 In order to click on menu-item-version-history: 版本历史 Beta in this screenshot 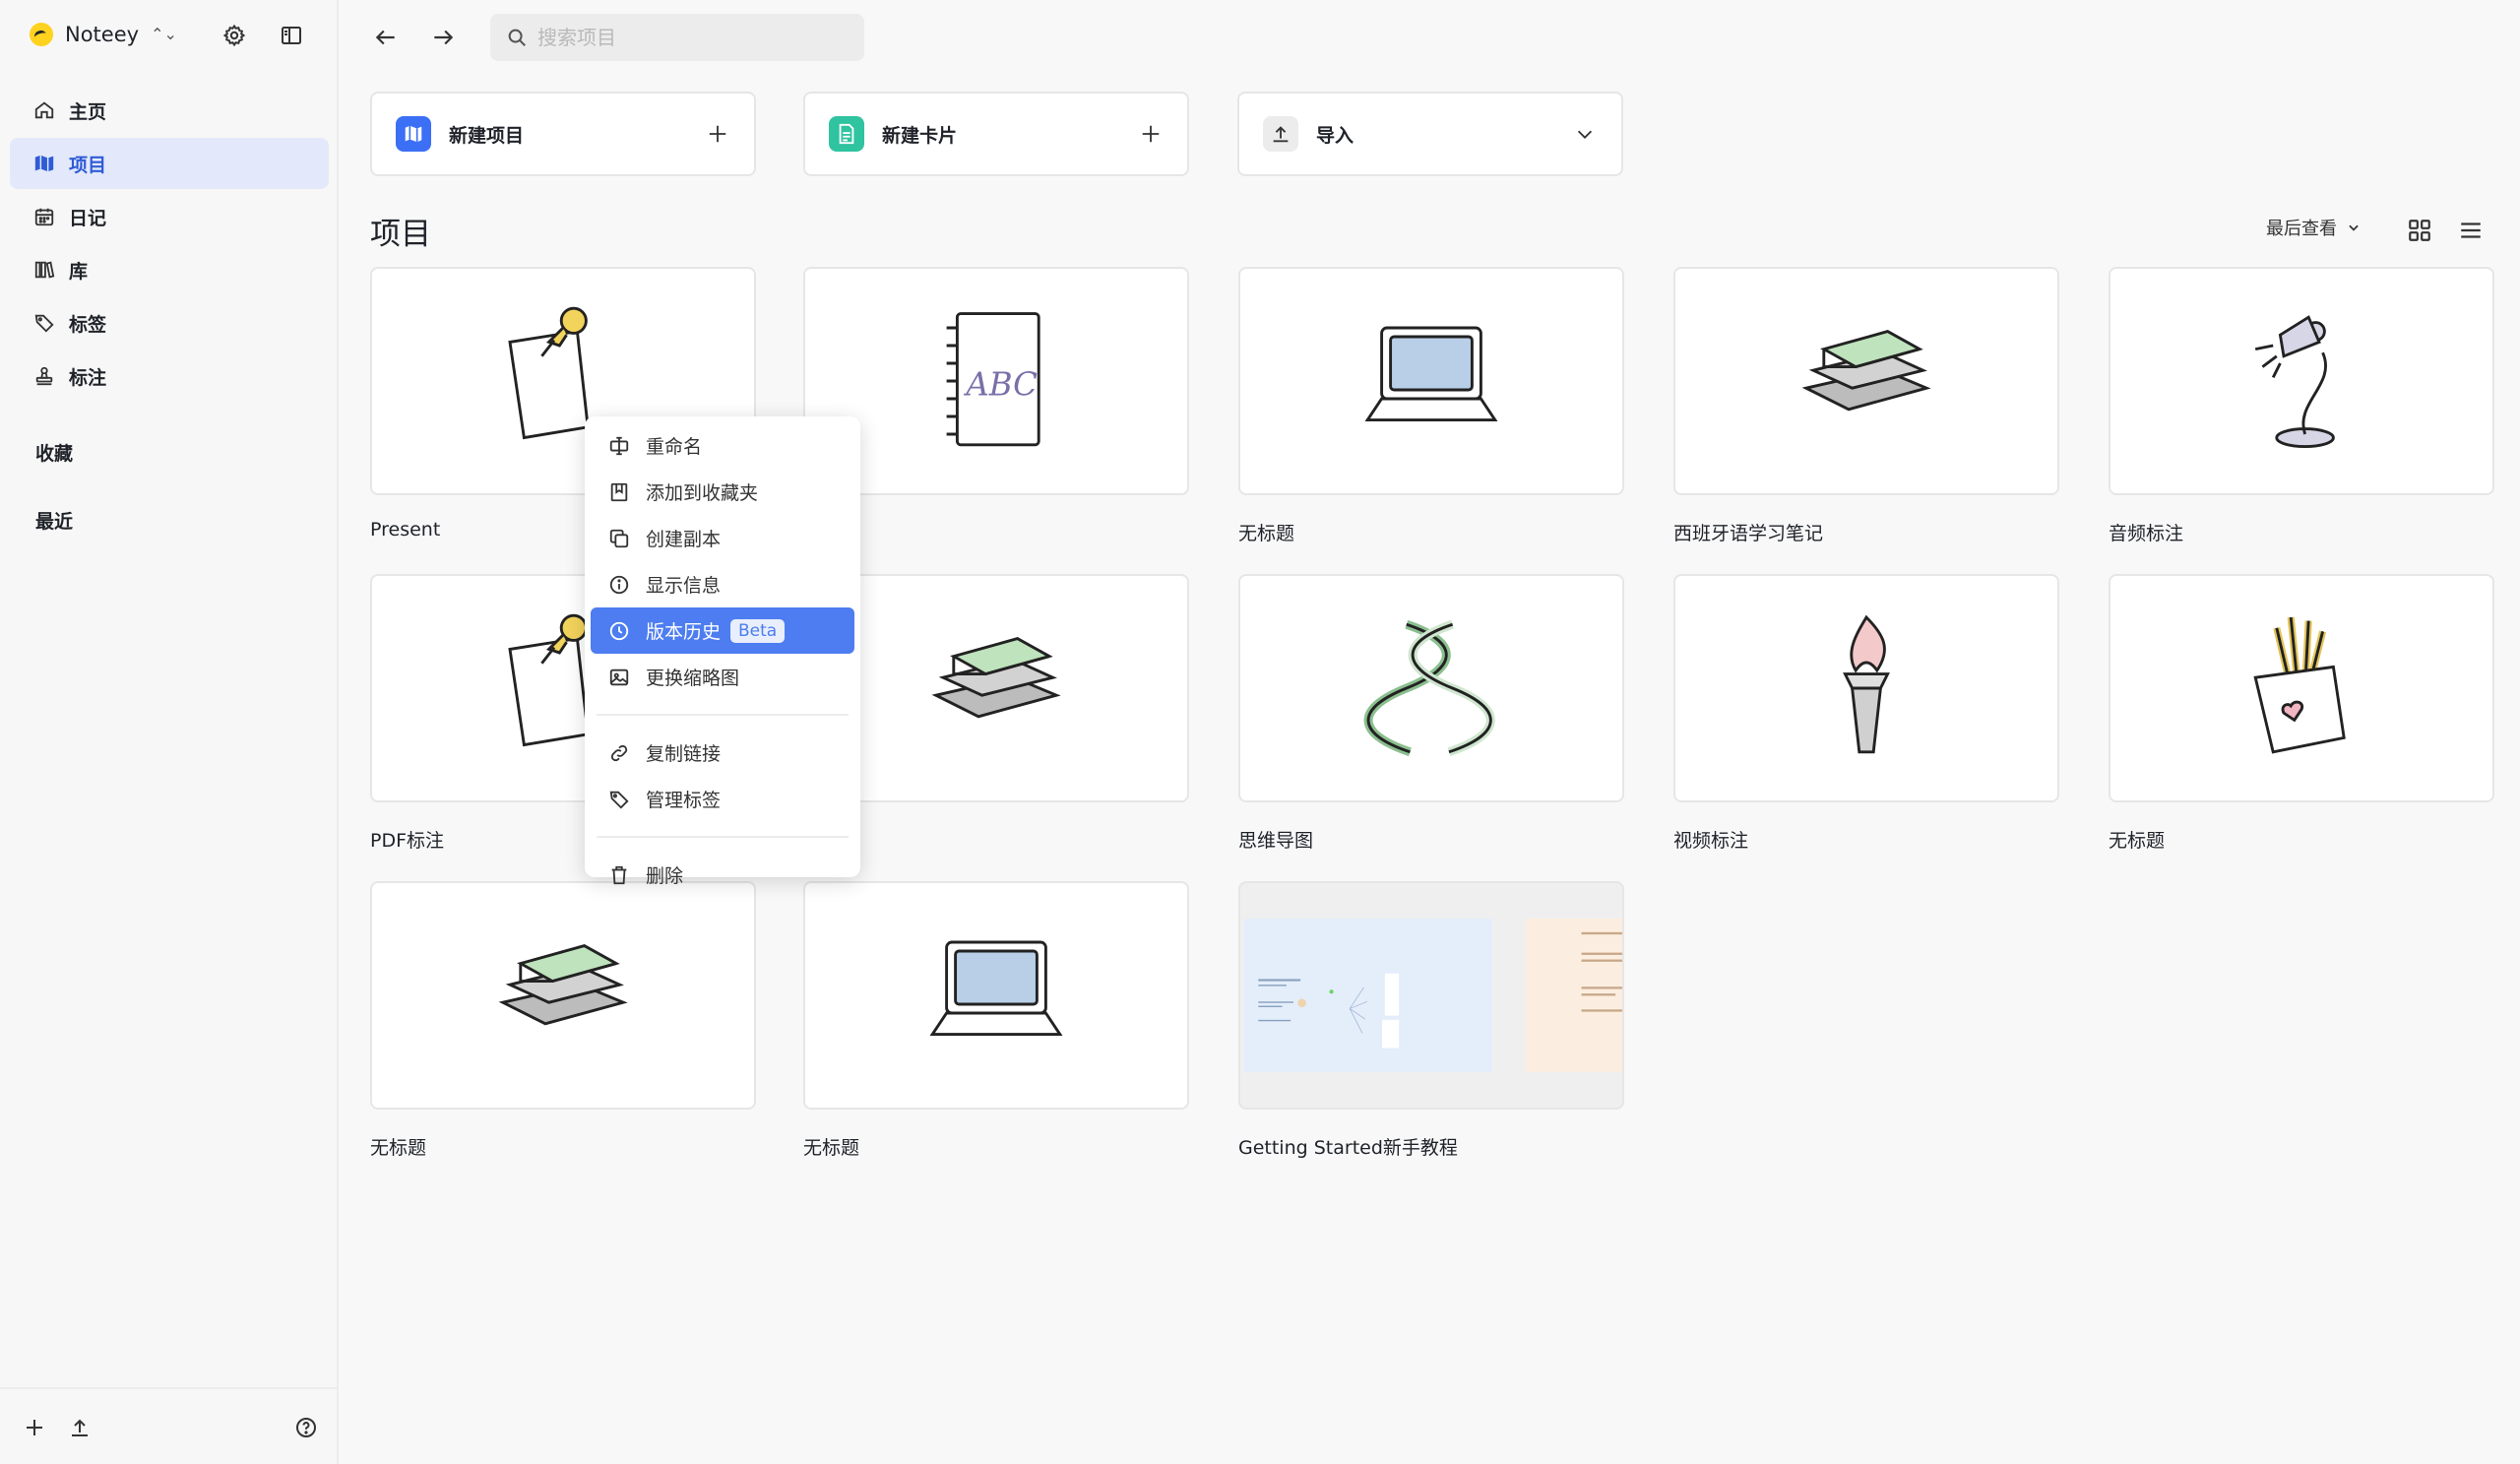, I will do `click(722, 631)`.